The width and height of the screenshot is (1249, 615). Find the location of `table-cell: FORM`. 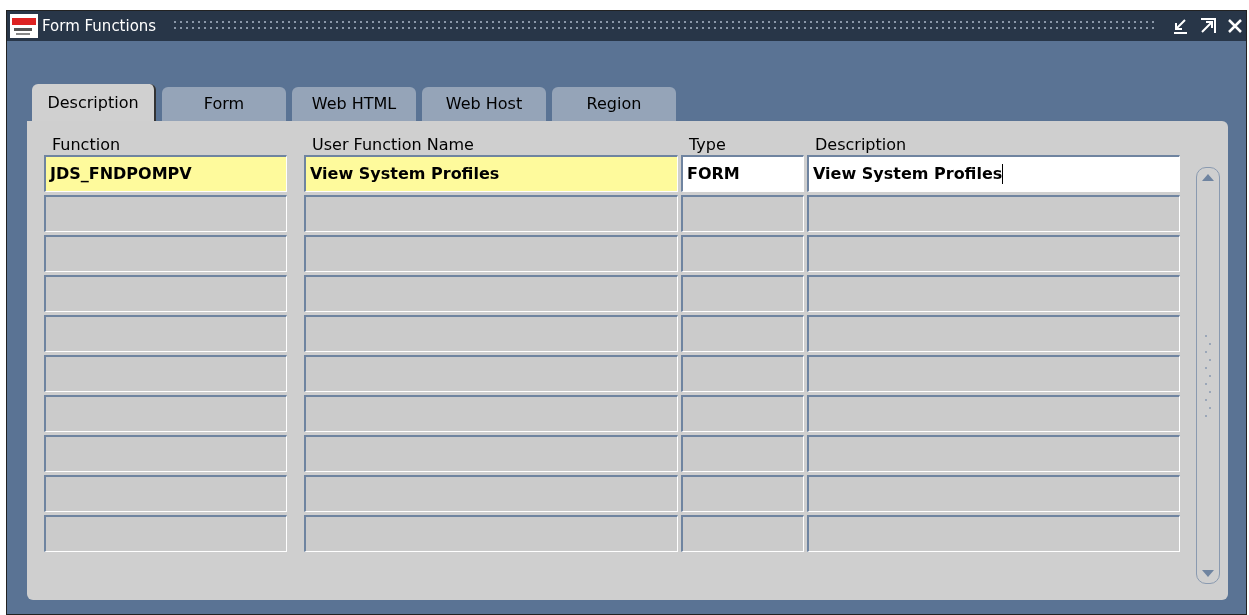

table-cell: FORM is located at coordinates (742, 173).